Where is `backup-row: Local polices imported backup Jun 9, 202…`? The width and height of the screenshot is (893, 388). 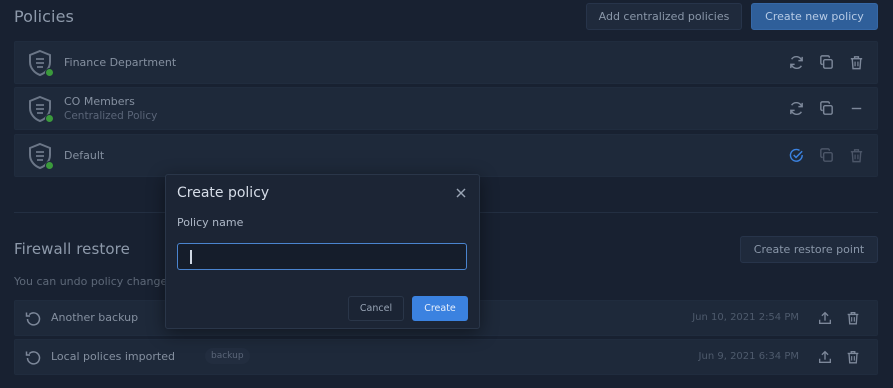
backup-row: Local polices imported backup Jun 9, 202… is located at coordinates (446, 357).